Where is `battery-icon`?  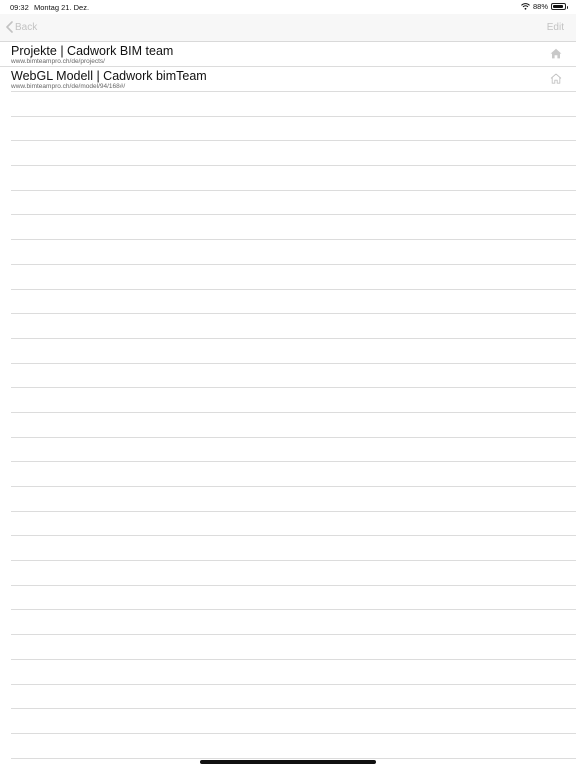
battery-icon is located at coordinates (559, 6).